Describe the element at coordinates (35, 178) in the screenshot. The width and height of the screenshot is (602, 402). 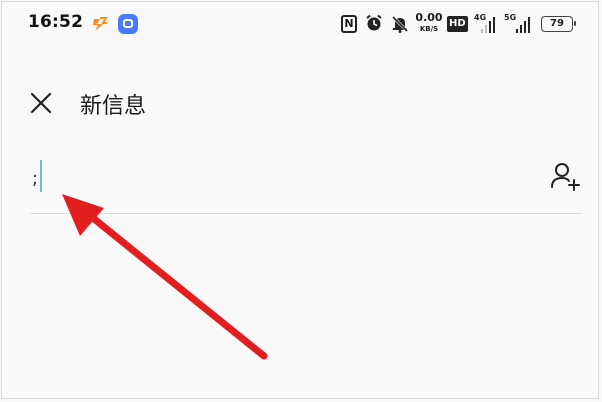
I see `recipient-value: ;` at that location.